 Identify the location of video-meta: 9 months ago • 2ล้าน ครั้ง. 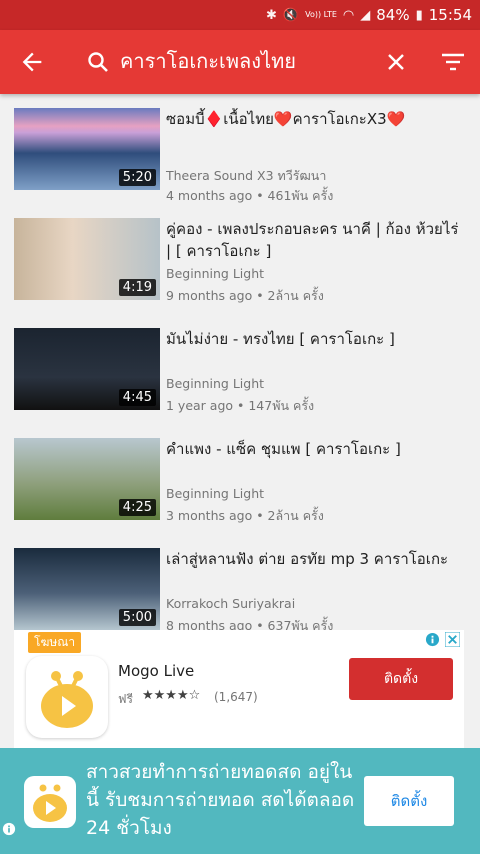
(245, 295).